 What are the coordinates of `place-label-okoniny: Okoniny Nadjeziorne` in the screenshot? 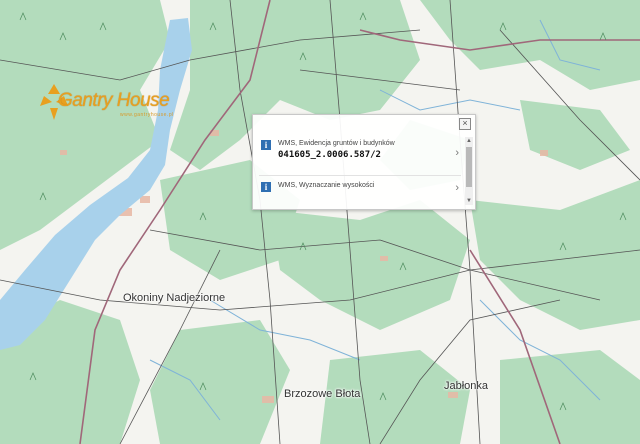 It's located at (174, 298).